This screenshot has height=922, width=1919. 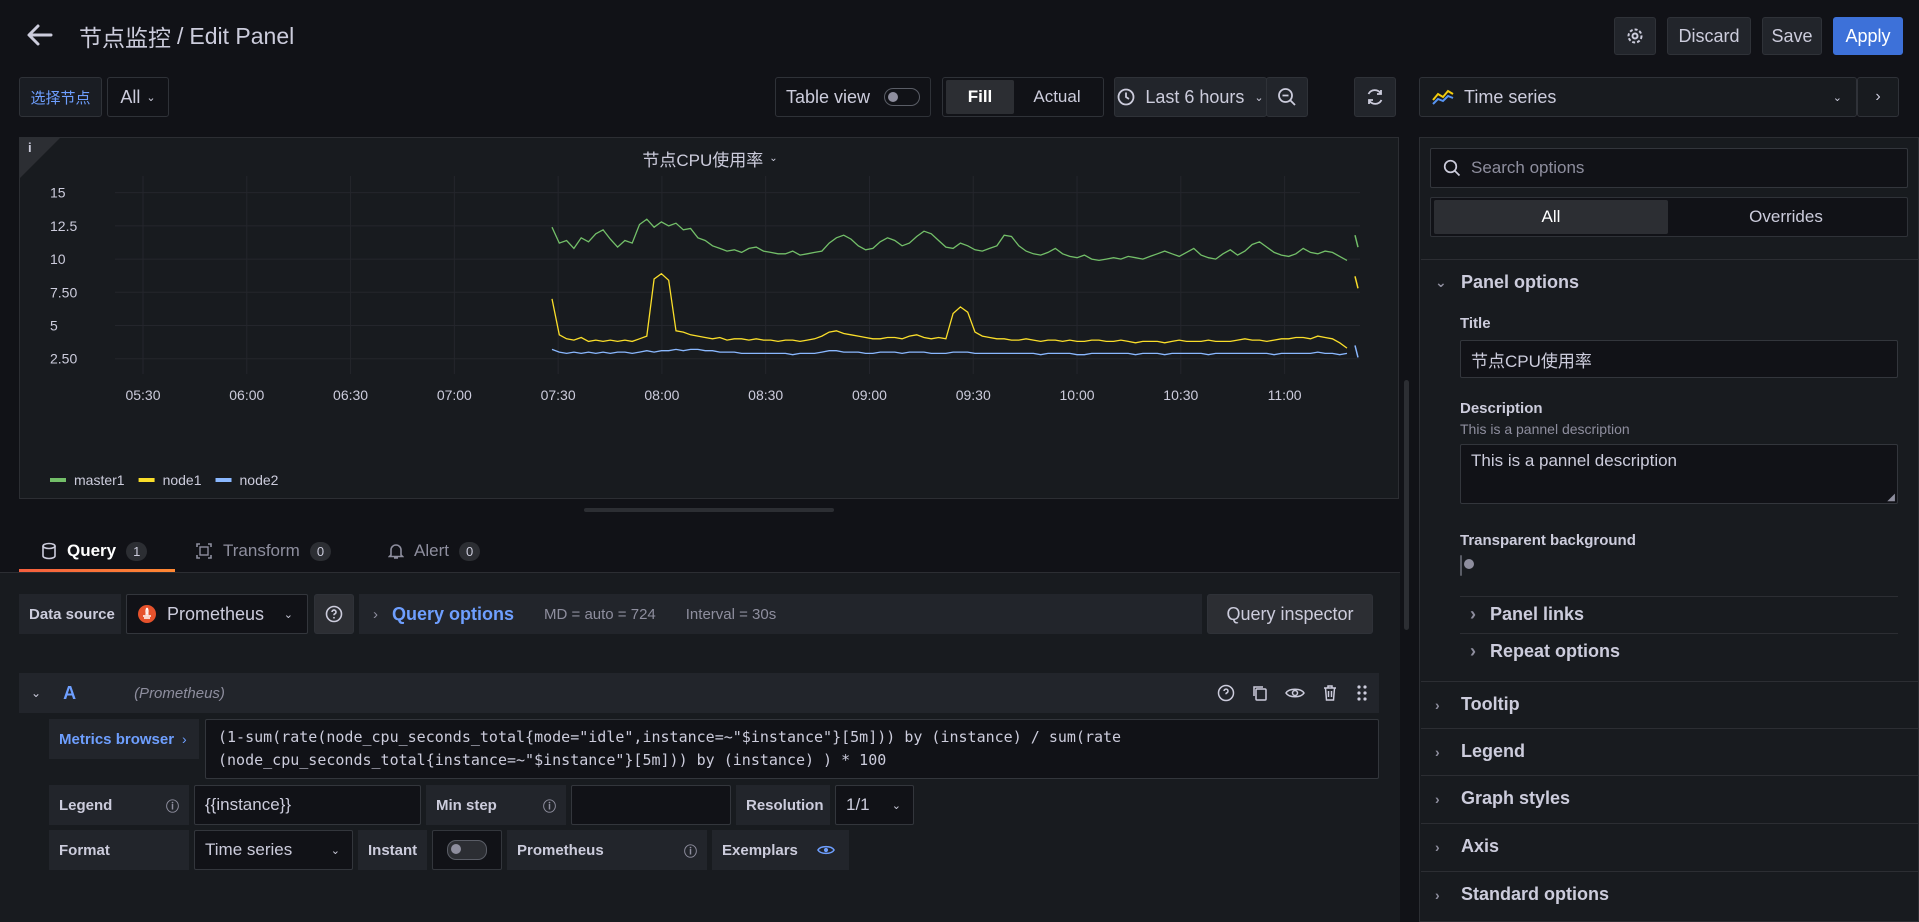 I want to click on query-row-actions, so click(x=1293, y=693).